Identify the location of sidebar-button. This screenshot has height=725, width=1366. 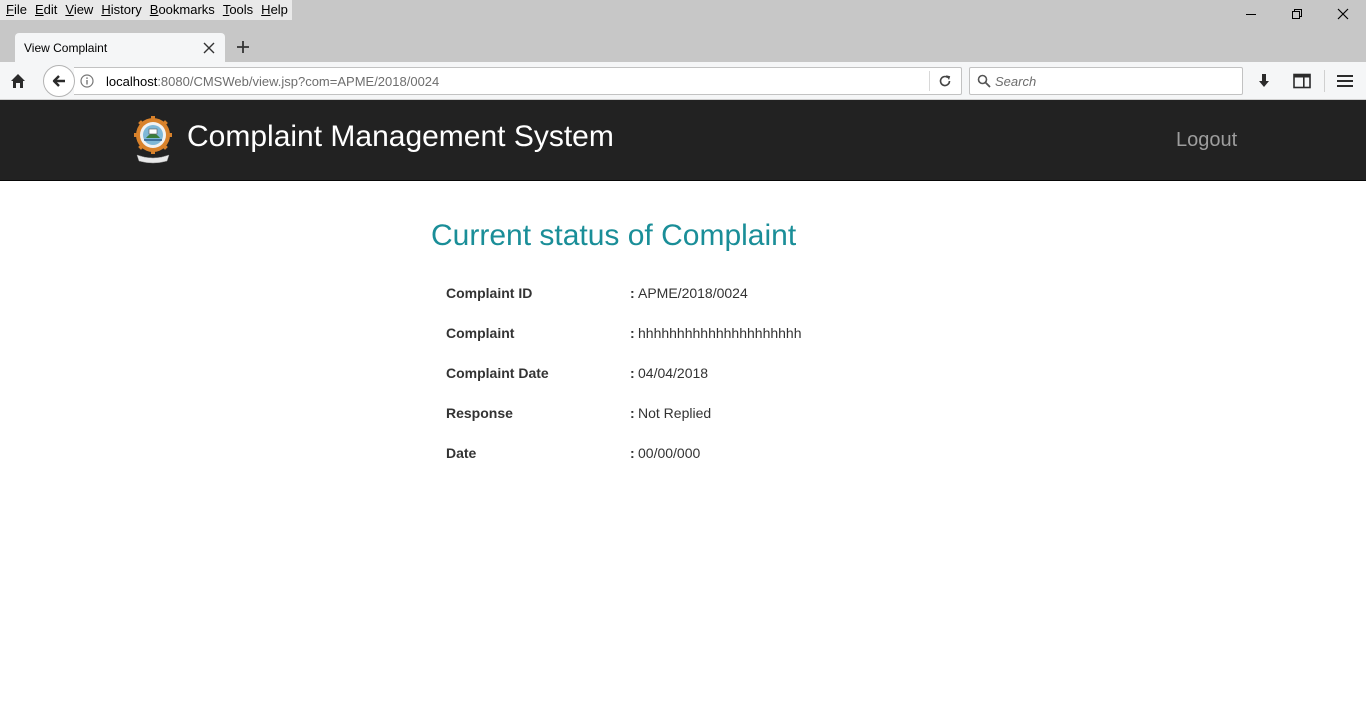
(1302, 81).